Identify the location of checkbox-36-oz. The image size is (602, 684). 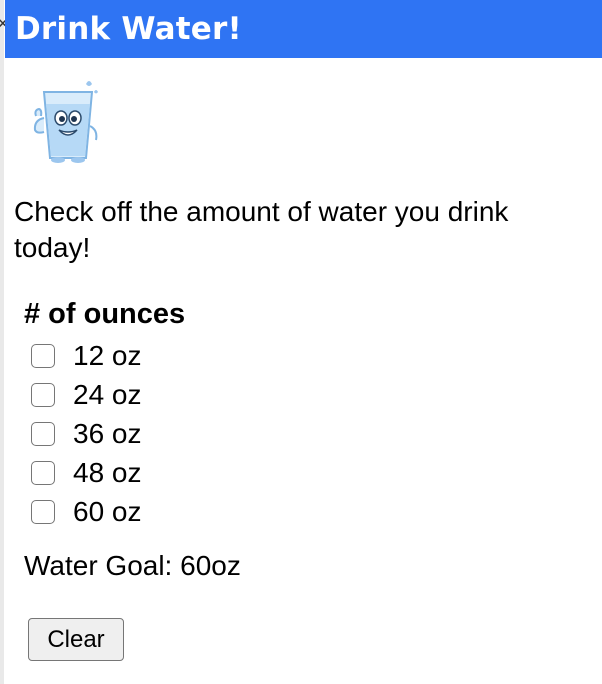
(43, 433).